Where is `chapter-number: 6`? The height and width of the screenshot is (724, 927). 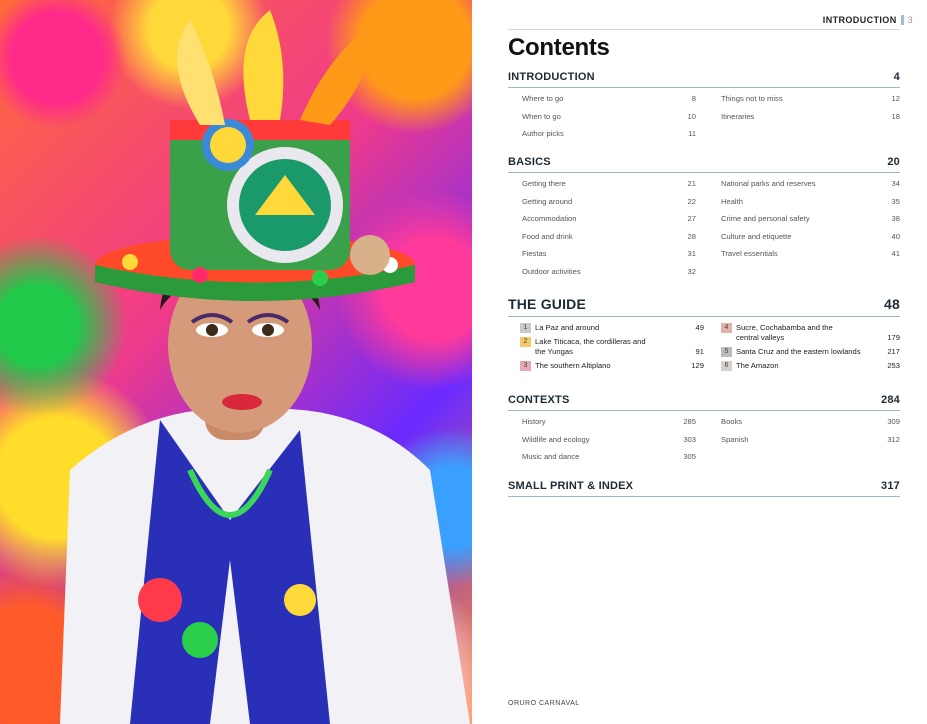
chapter-number: 6 is located at coordinates (726, 365).